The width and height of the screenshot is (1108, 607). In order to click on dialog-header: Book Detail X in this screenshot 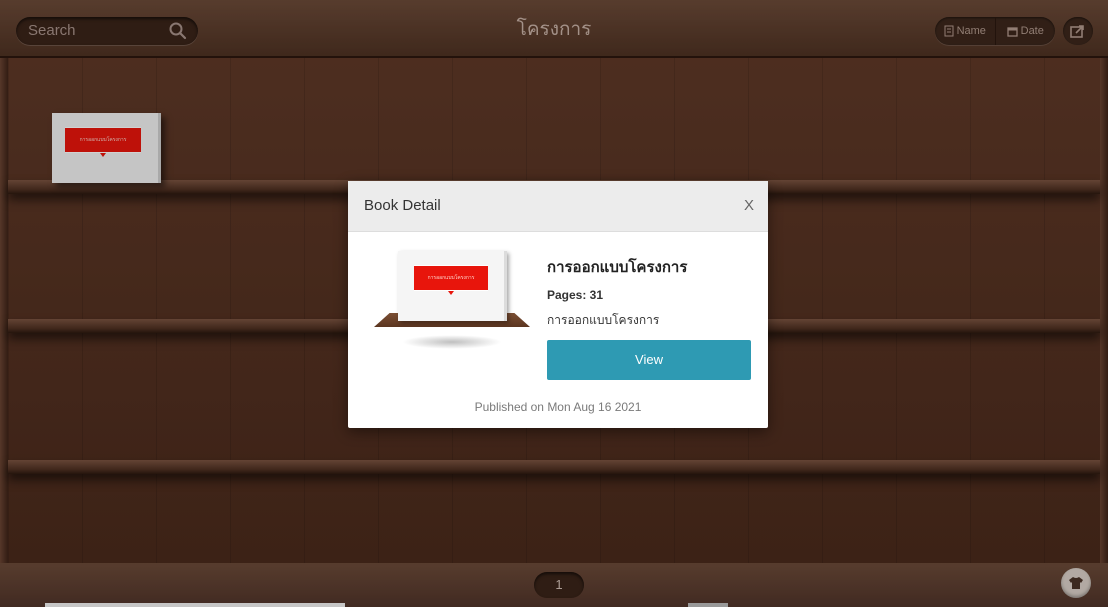, I will do `click(558, 206)`.